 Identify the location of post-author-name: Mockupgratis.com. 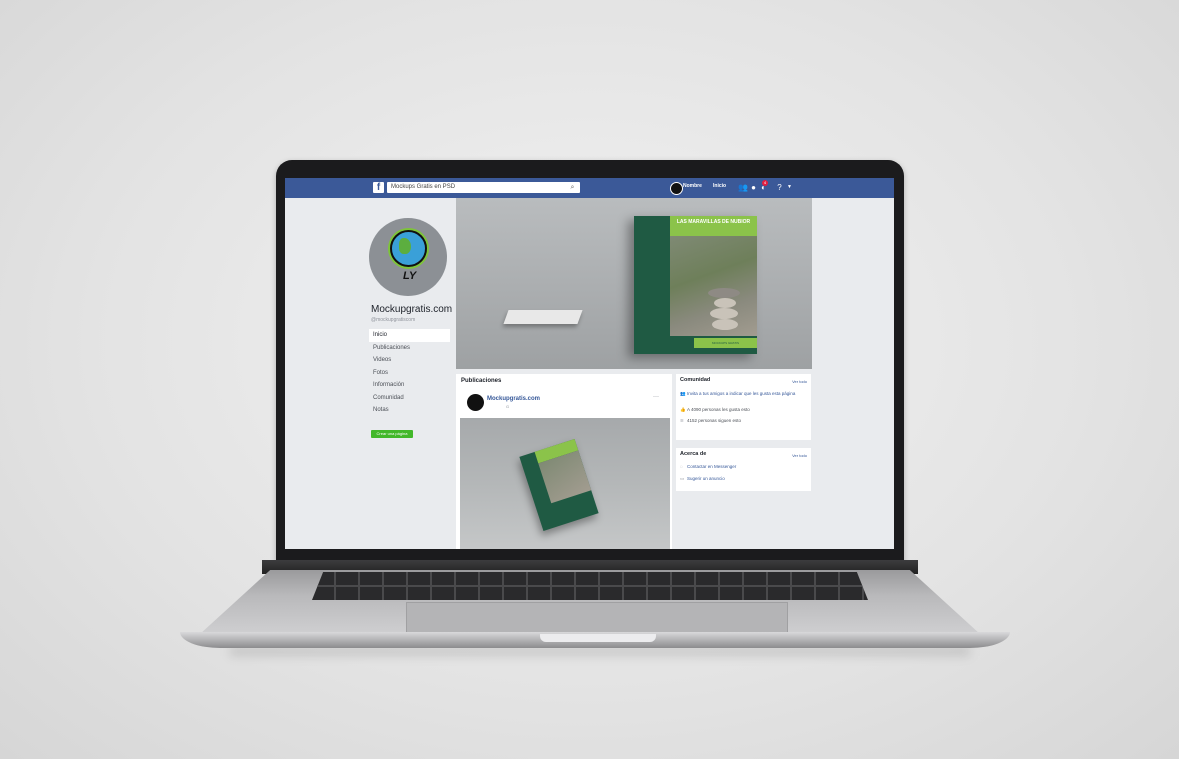
(513, 399).